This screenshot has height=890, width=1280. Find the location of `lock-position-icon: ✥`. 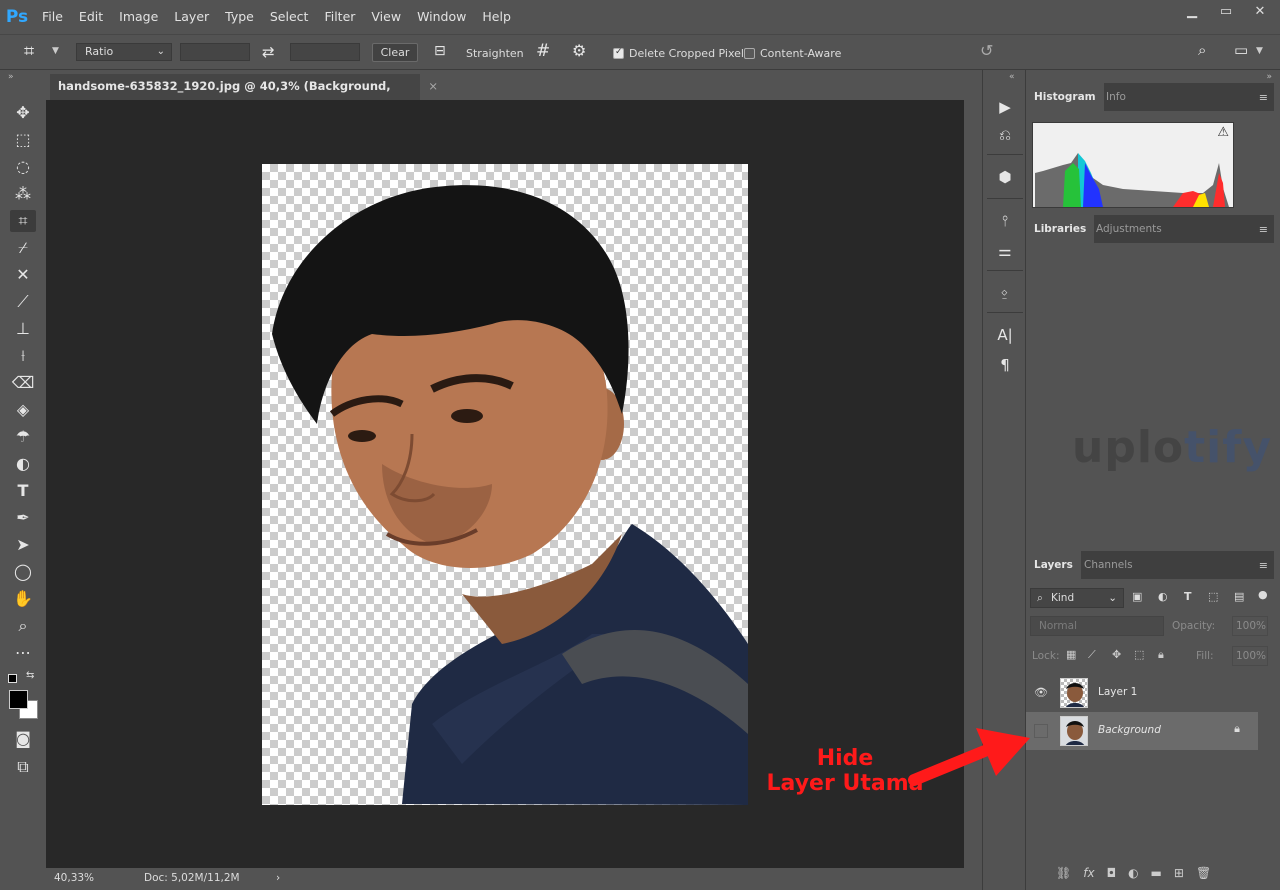

lock-position-icon: ✥ is located at coordinates (1116, 654).